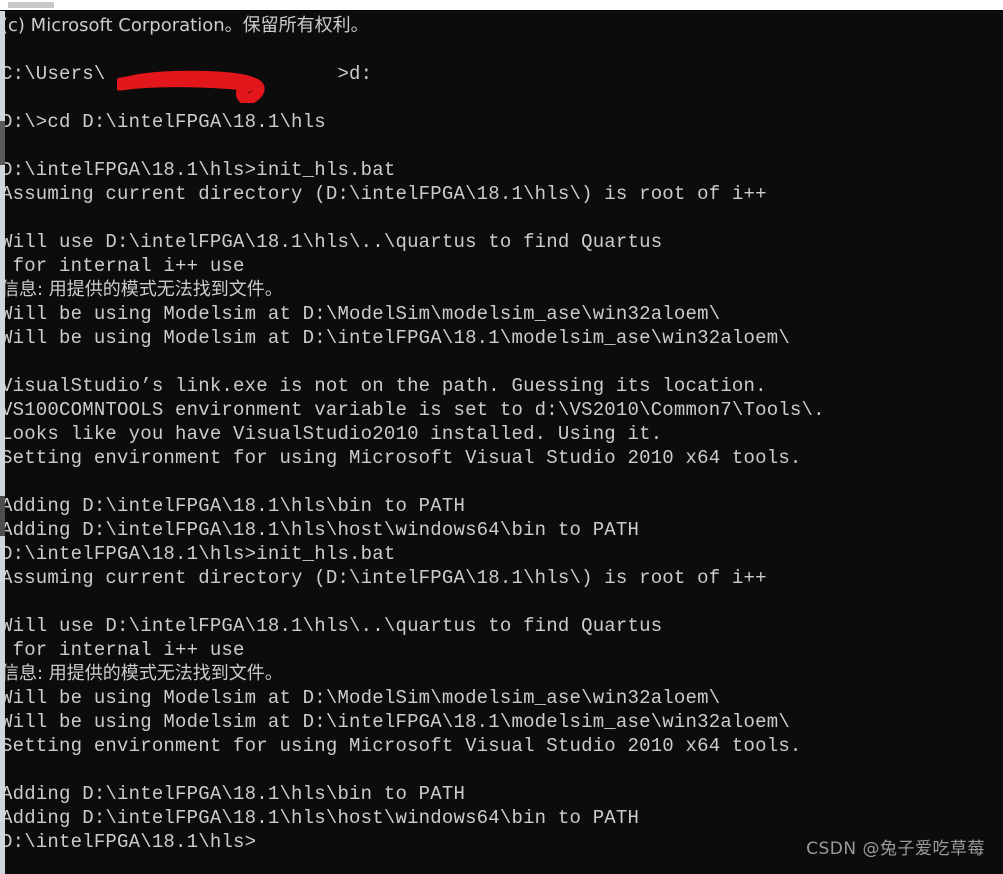 The width and height of the screenshot is (1003, 874). Describe the element at coordinates (165, 122) in the screenshot. I see `terminal-line: D:\>cd D:\intelFPGA\18.1\hls` at that location.